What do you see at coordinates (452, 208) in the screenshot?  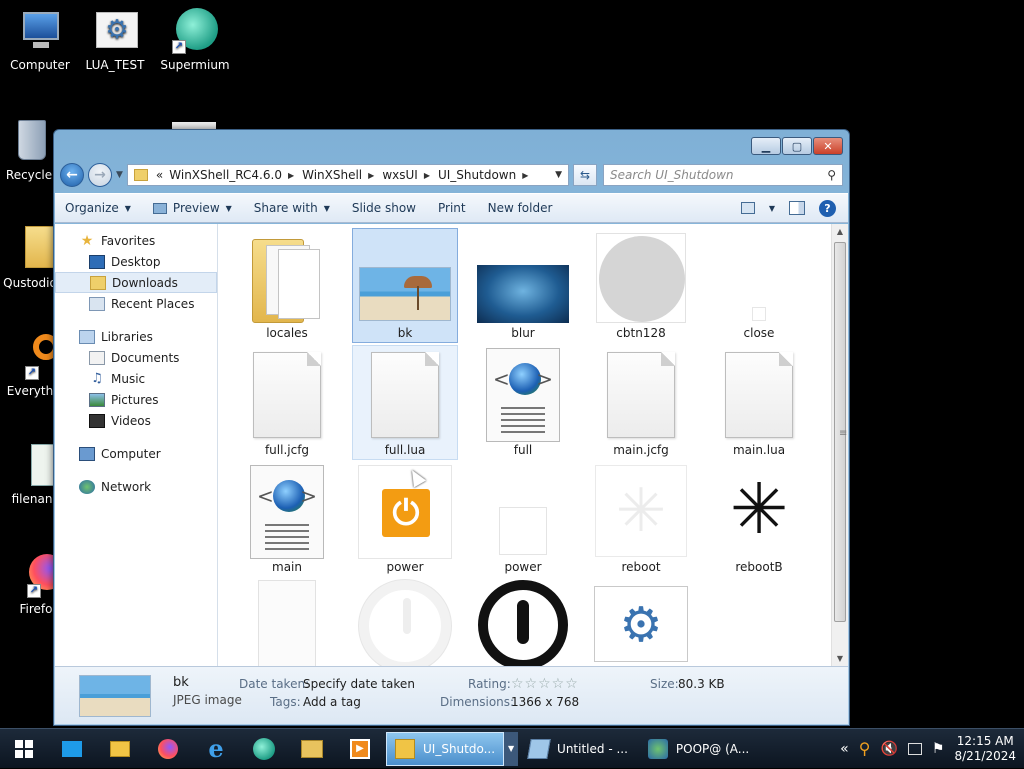 I see `print-button: Print` at bounding box center [452, 208].